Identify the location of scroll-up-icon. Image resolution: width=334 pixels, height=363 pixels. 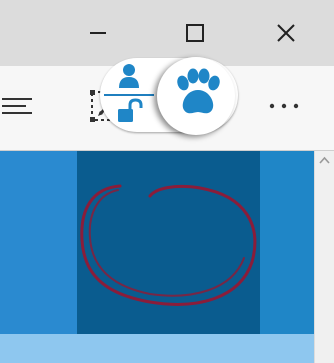
(324, 161).